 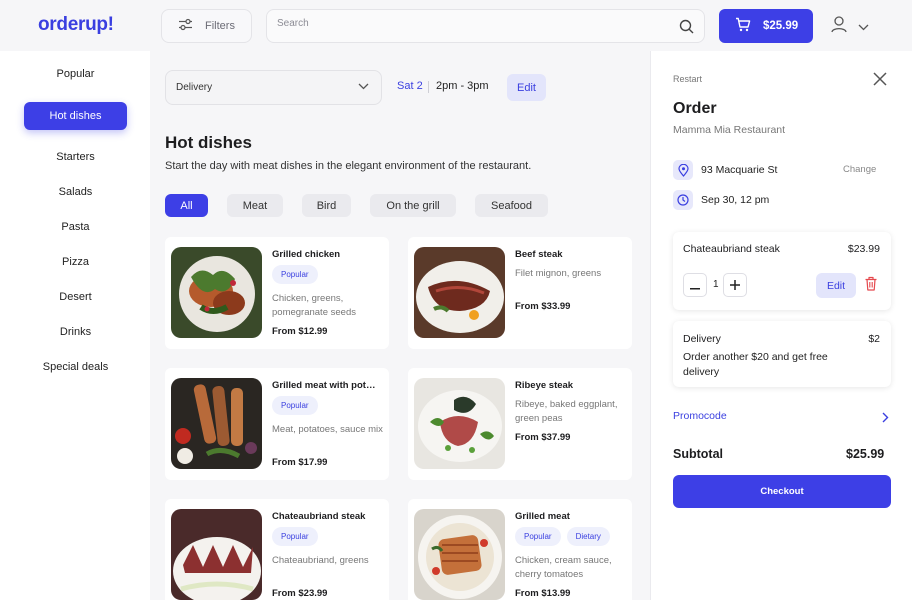 What do you see at coordinates (859, 169) in the screenshot?
I see `change-address-link: Change` at bounding box center [859, 169].